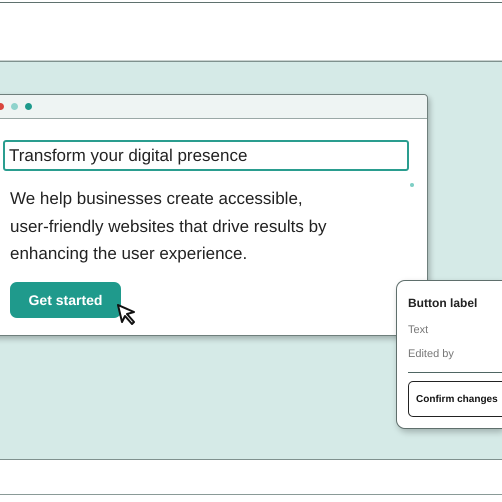 The width and height of the screenshot is (502, 502). I want to click on description-text: We help businesses create accessible, user-friendly websites that drive results by enhancing the user experience., so click(169, 226).